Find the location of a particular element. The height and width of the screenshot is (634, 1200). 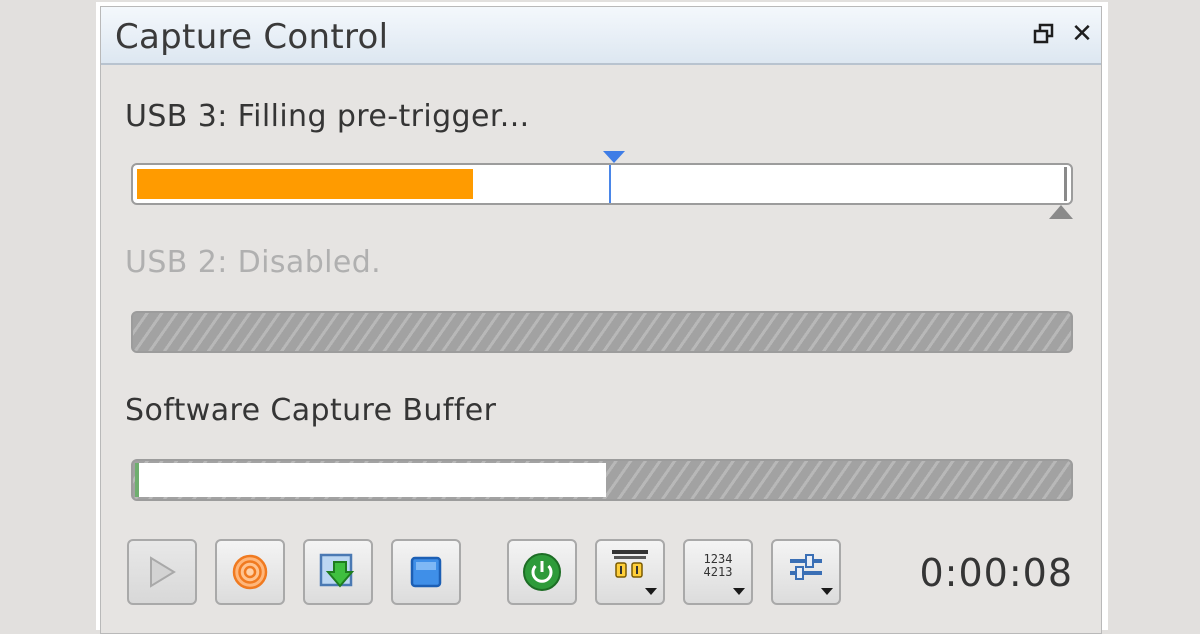

power-icon is located at coordinates (542, 572).